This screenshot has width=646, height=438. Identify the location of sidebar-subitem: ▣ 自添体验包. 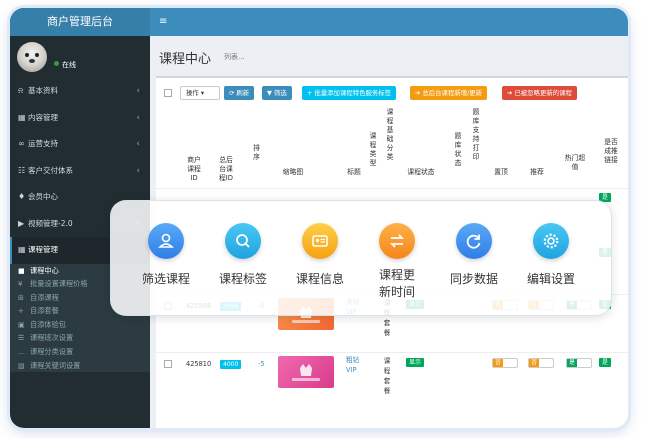
(80, 325).